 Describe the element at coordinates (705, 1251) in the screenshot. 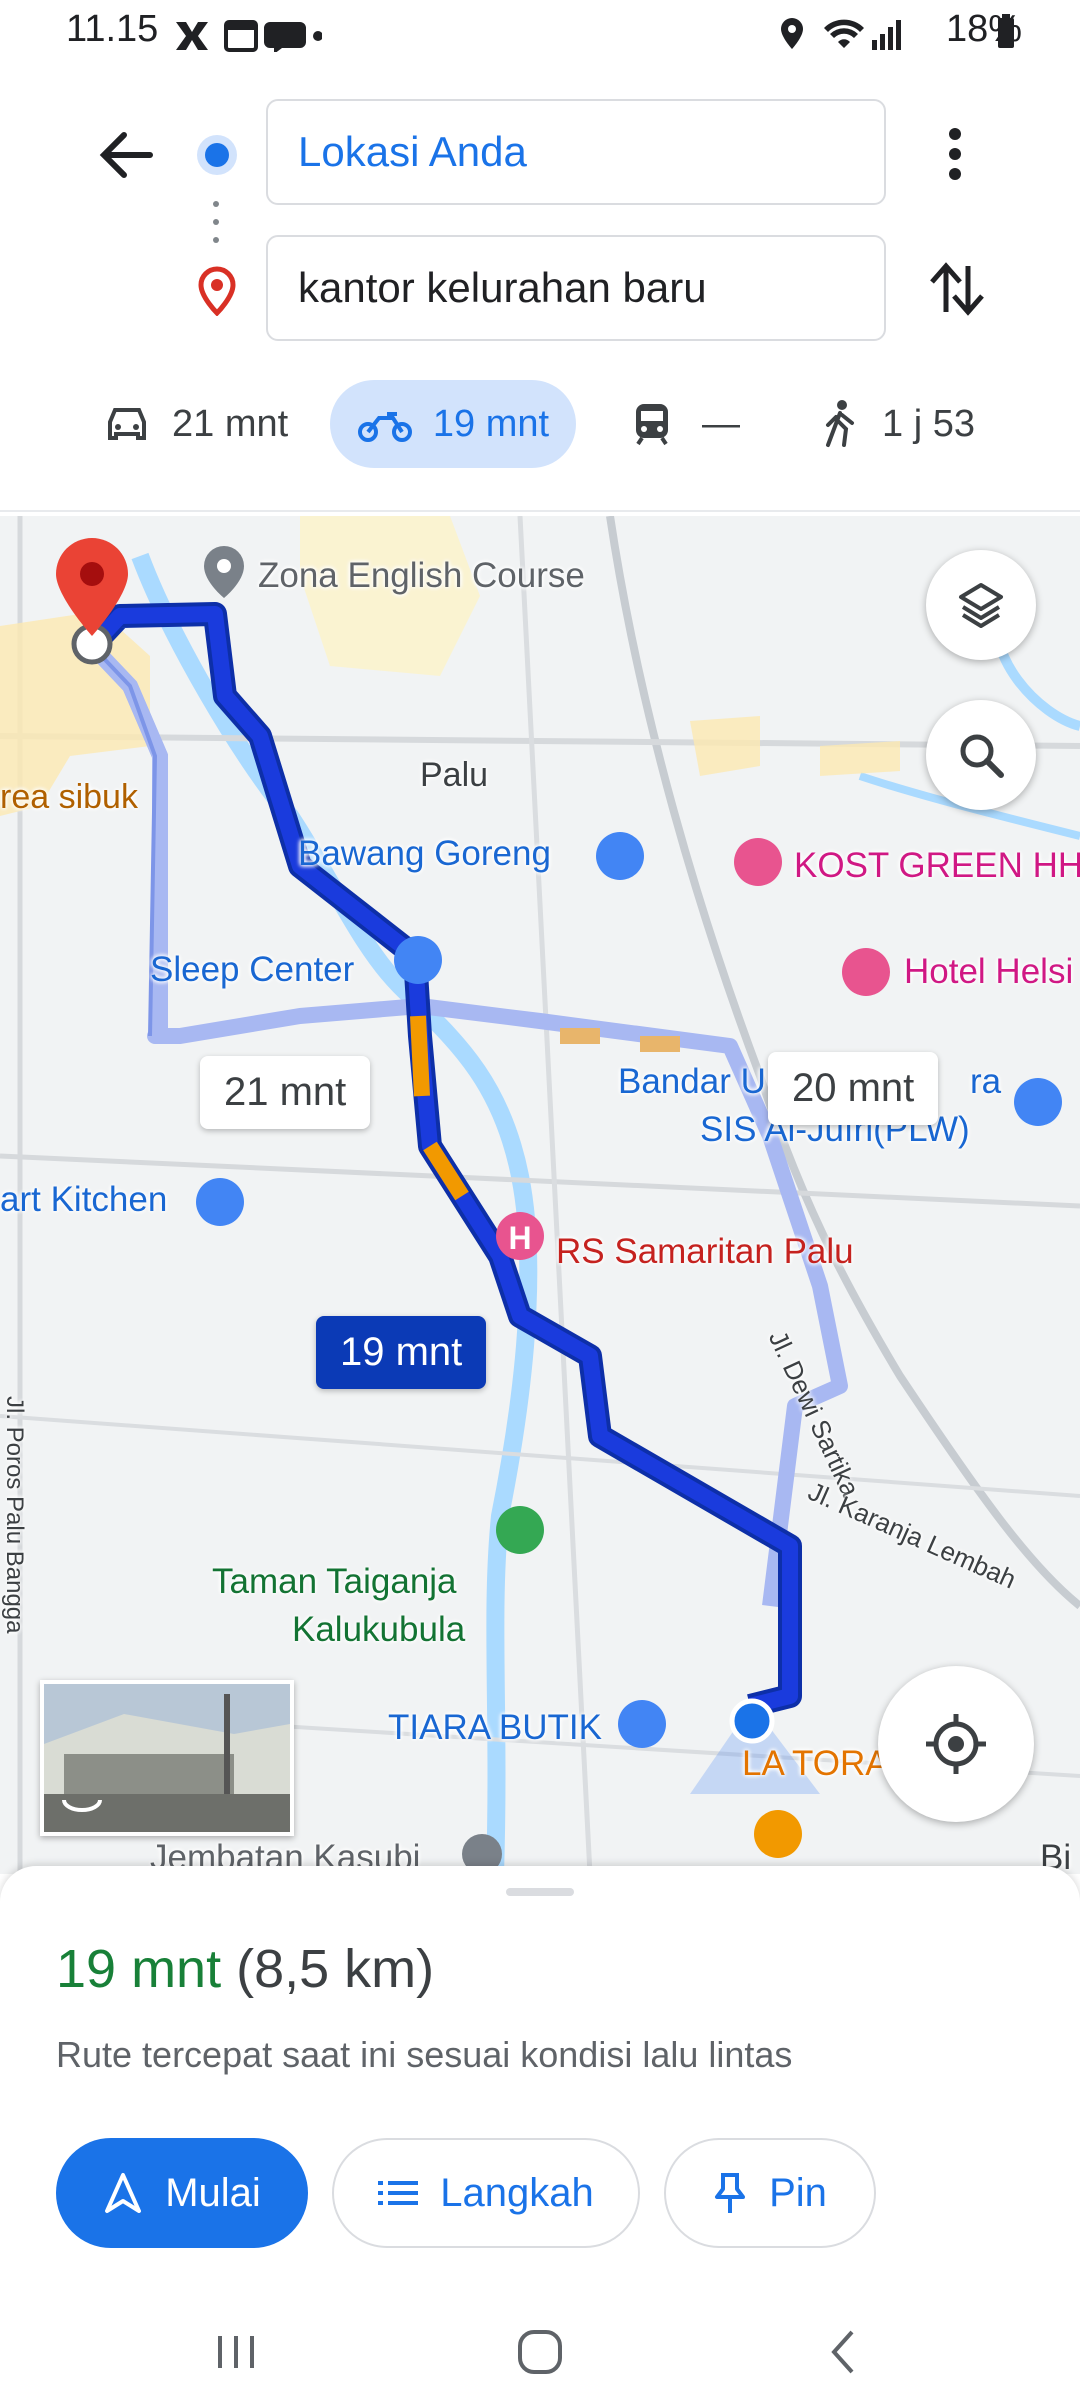

I see `map-label: RS Samaritan Palu` at that location.